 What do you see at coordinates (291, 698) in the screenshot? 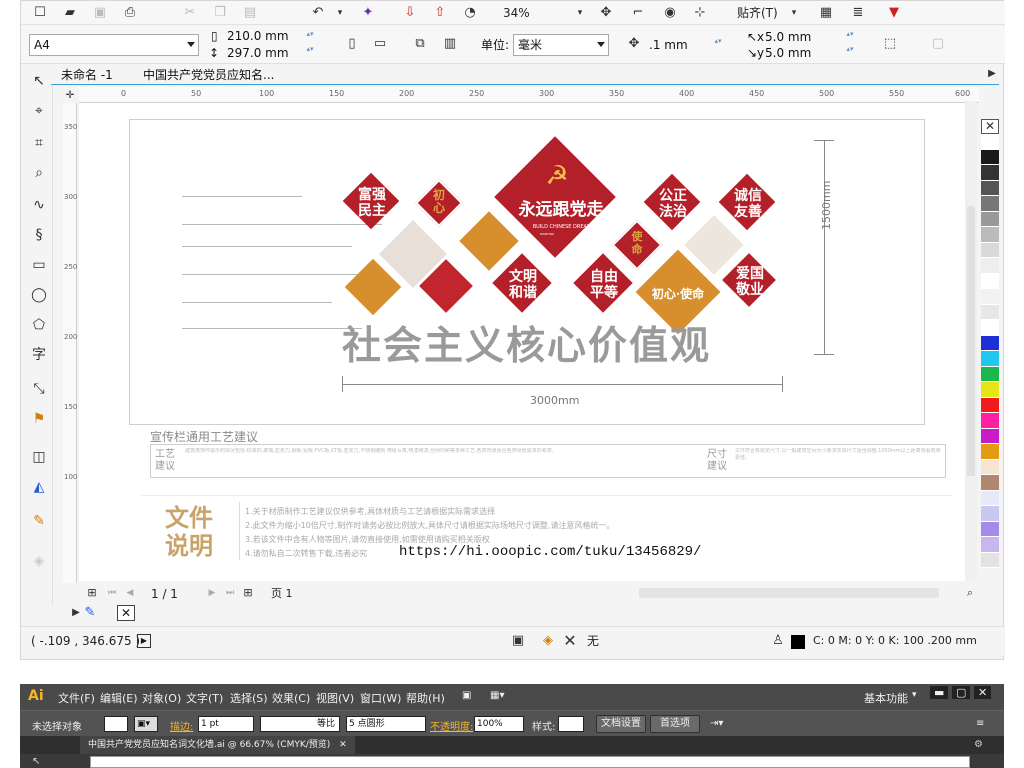
I see `menu-effect: 效果(C)` at bounding box center [291, 698].